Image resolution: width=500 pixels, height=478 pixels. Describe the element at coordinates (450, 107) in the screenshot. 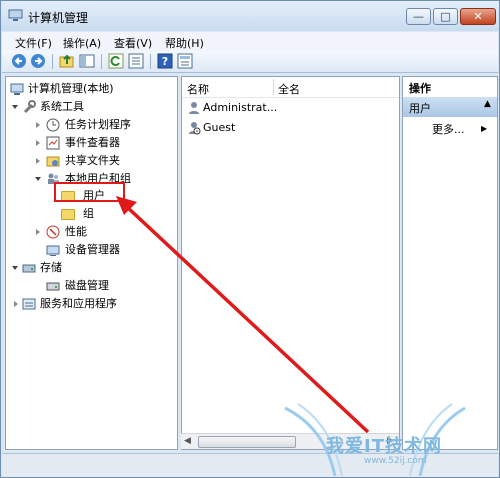

I see `actions-section-users: 用户 ▲` at that location.